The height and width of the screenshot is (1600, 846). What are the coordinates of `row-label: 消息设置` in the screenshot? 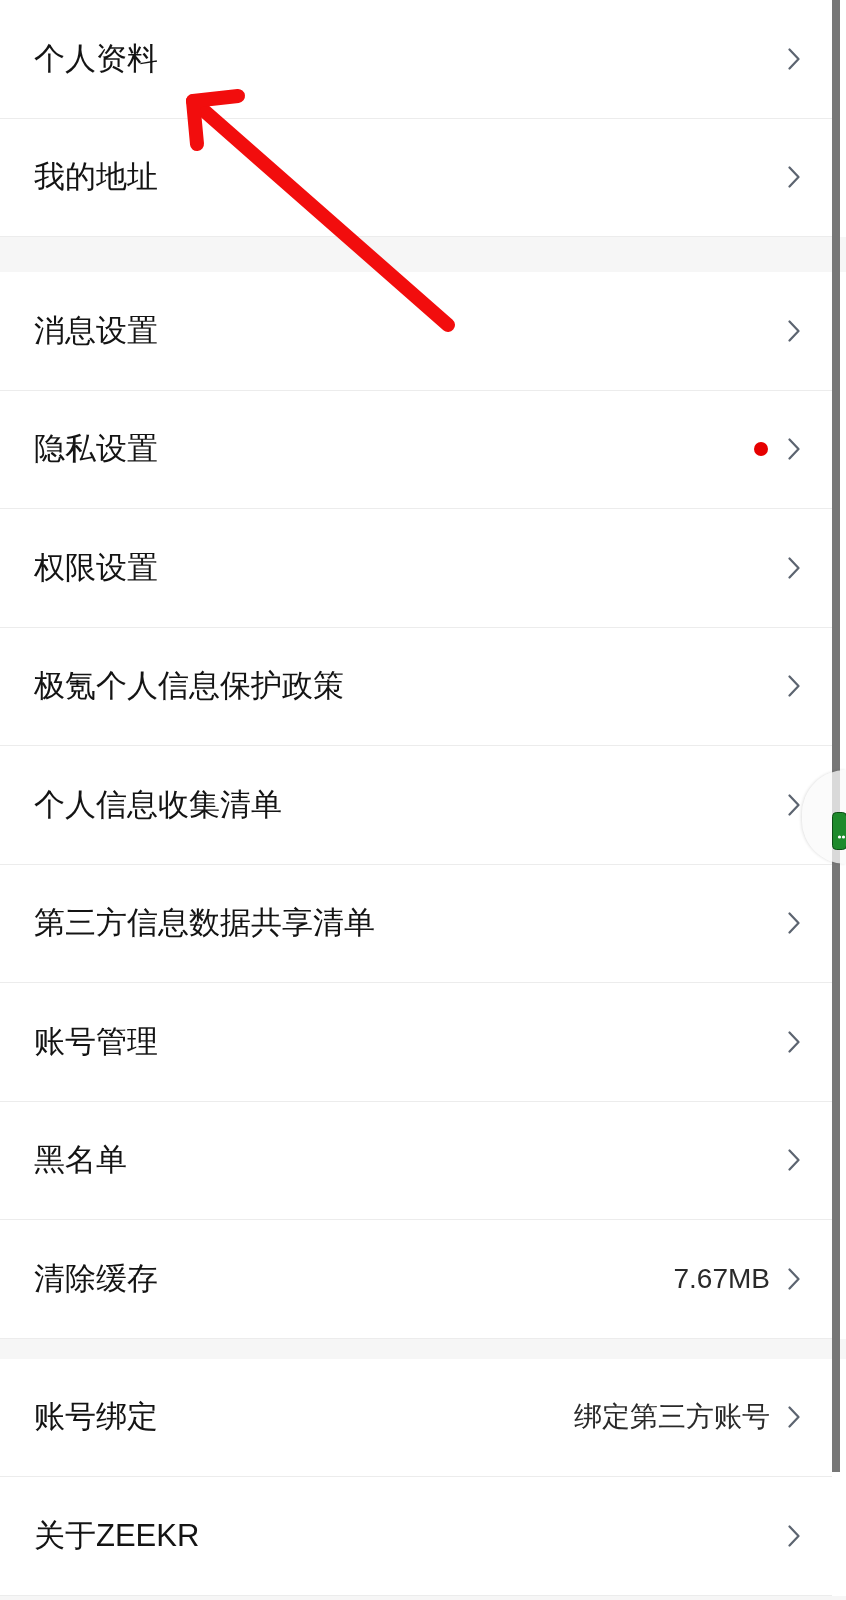 It's located at (96, 330).